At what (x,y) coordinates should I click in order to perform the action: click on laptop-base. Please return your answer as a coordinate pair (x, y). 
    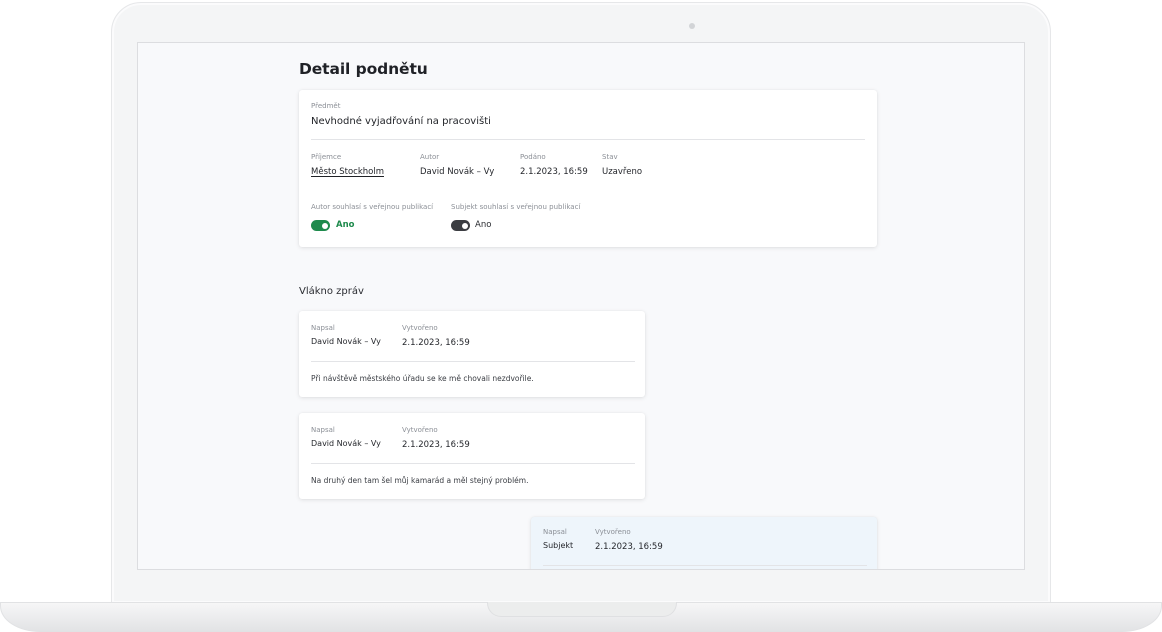
    Looking at the image, I should click on (581, 617).